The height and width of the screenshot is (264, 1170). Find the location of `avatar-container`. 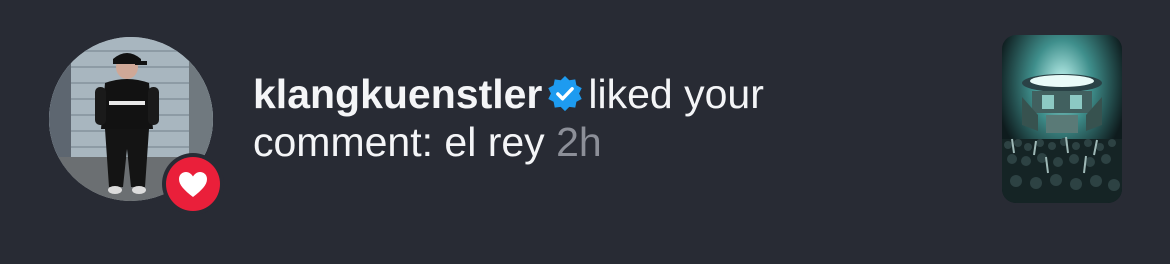

avatar-container is located at coordinates (136, 126).